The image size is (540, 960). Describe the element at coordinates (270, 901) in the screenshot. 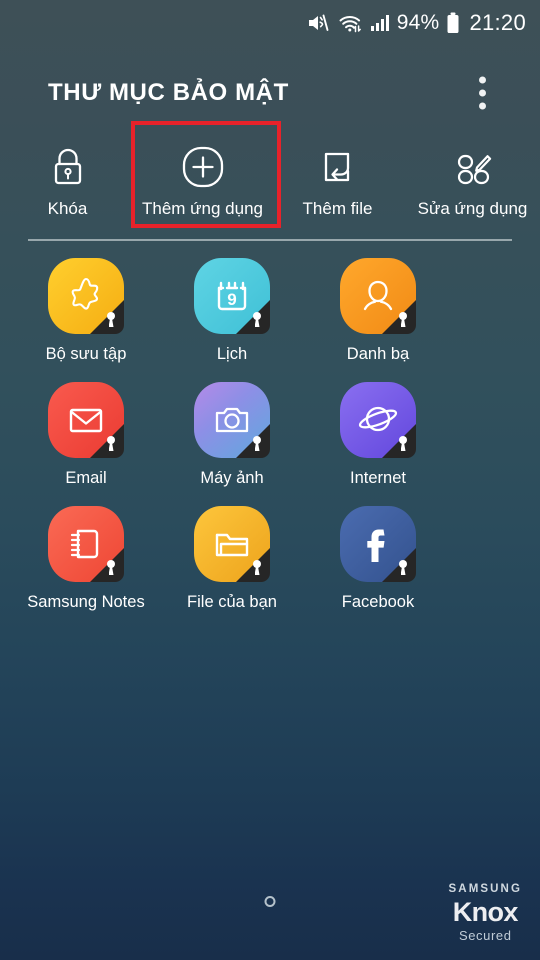

I see `home-dot-icon` at that location.